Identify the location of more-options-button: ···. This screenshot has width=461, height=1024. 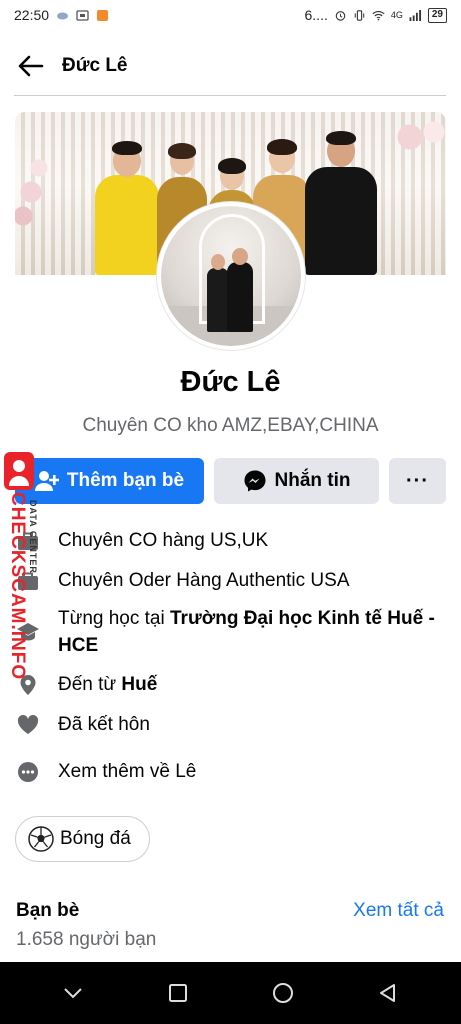
(417, 481).